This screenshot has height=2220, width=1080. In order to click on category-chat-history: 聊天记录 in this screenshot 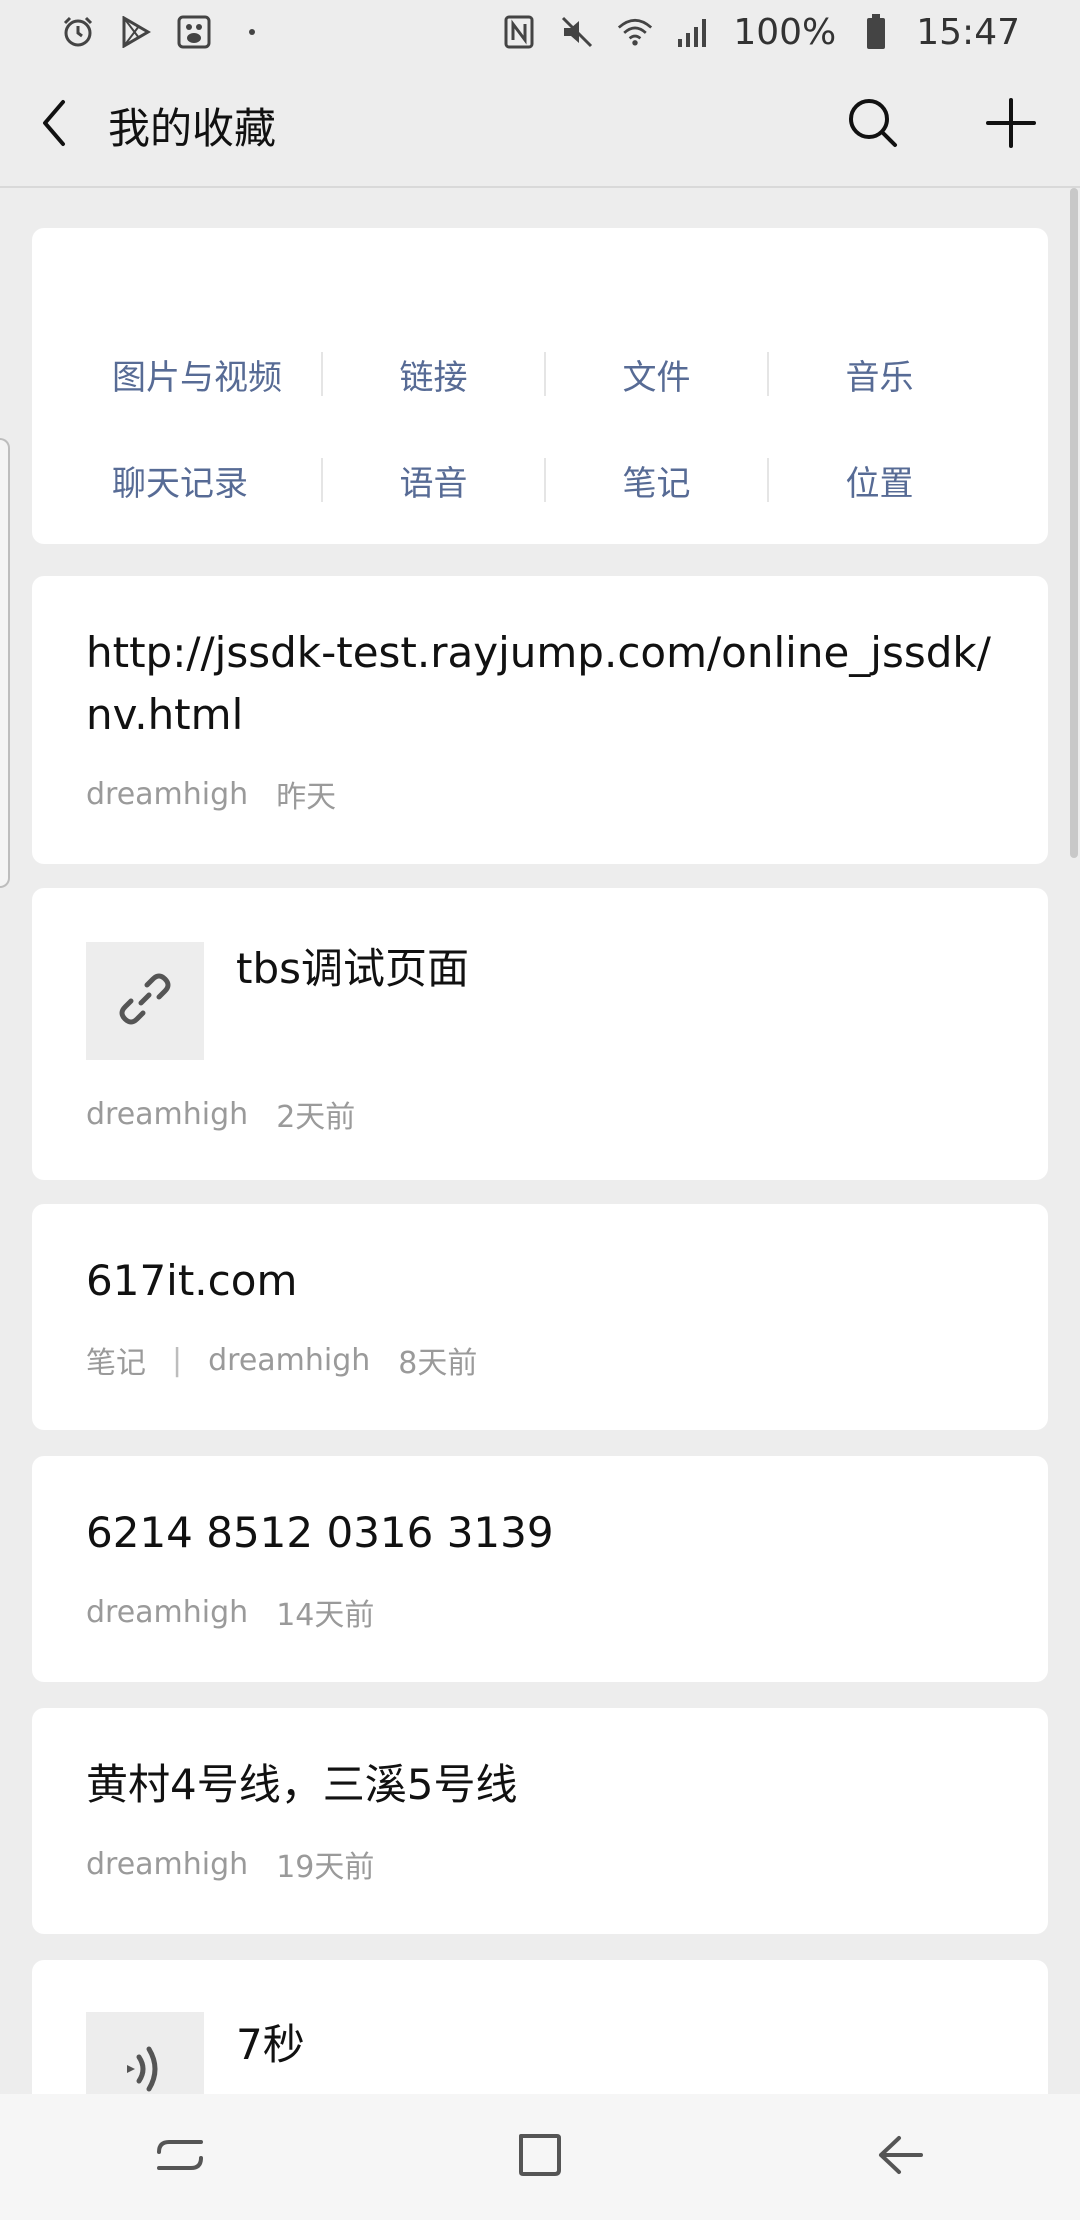, I will do `click(176, 480)`.